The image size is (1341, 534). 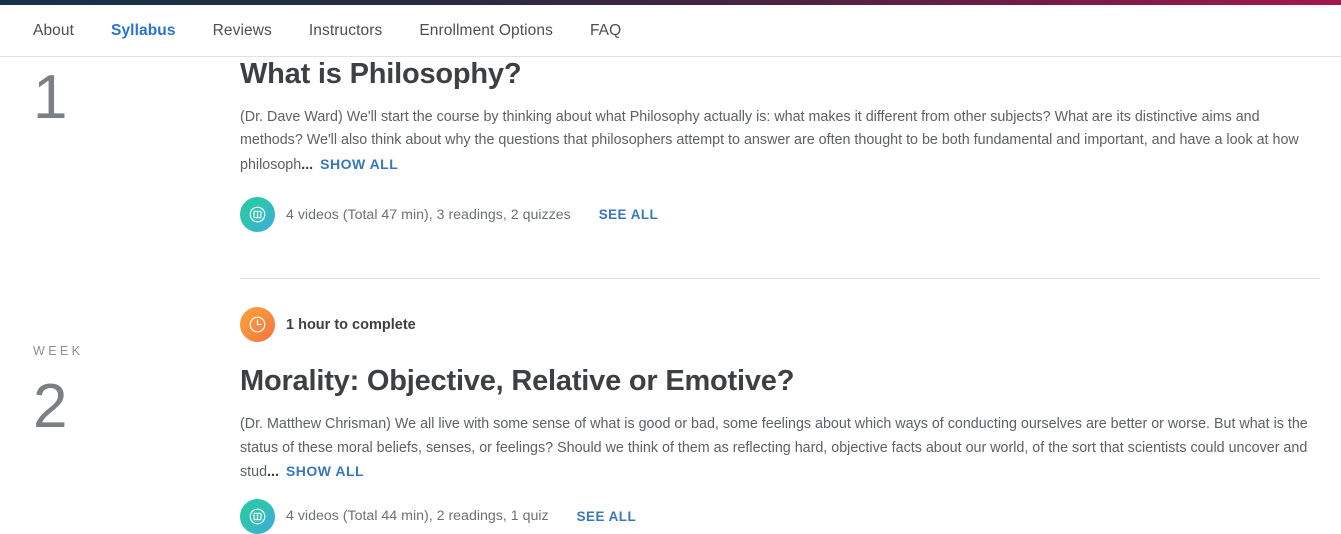 I want to click on tab-instructors: Instructors, so click(x=345, y=31).